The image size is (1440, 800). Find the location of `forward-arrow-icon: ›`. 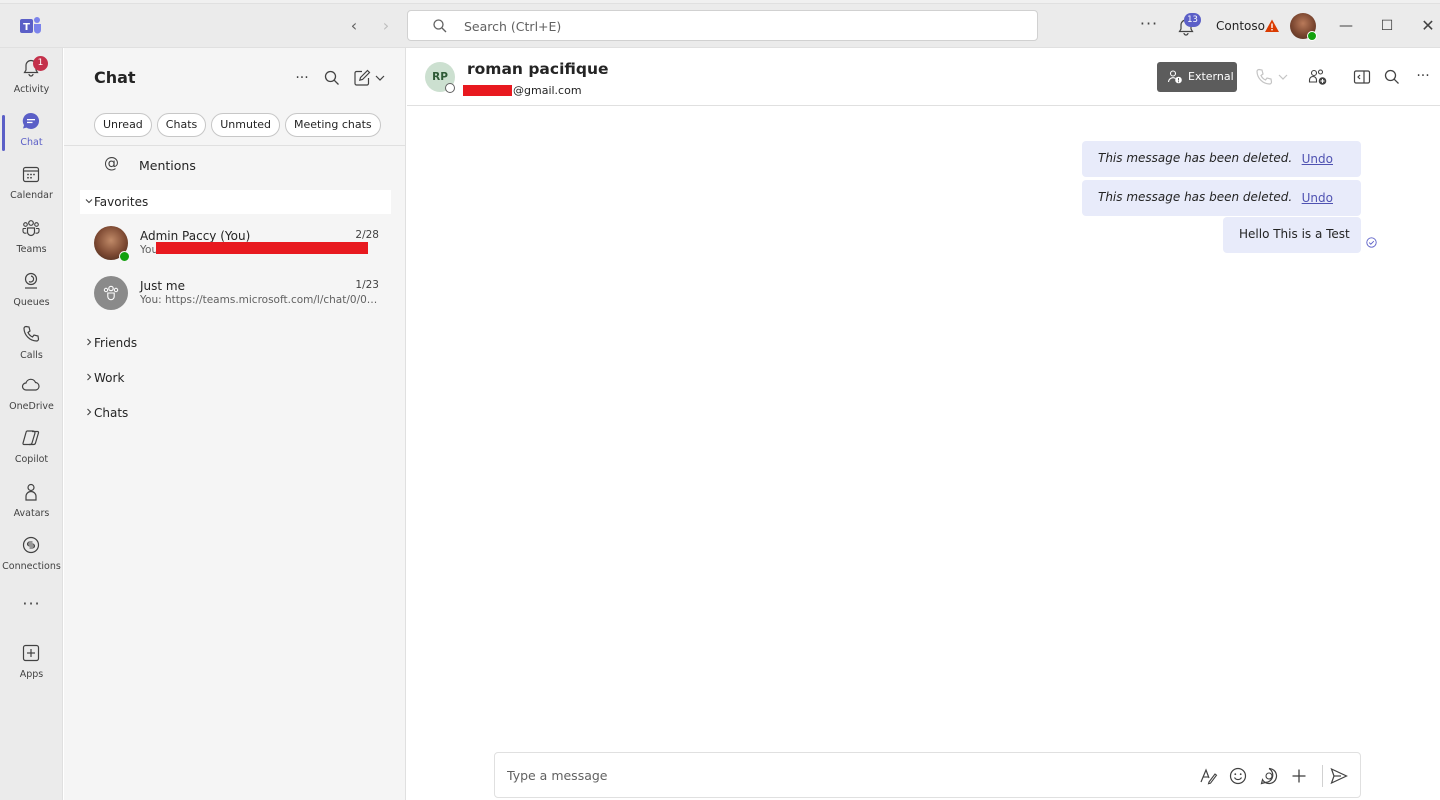

forward-arrow-icon: › is located at coordinates (386, 26).